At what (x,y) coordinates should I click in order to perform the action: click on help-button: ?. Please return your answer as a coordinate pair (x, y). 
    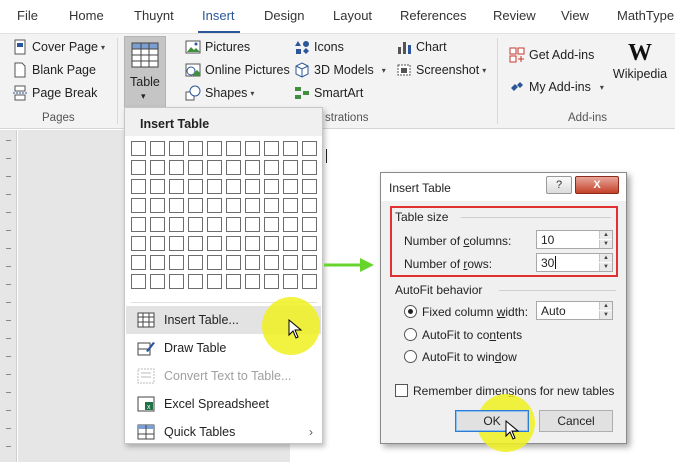
    Looking at the image, I should click on (559, 185).